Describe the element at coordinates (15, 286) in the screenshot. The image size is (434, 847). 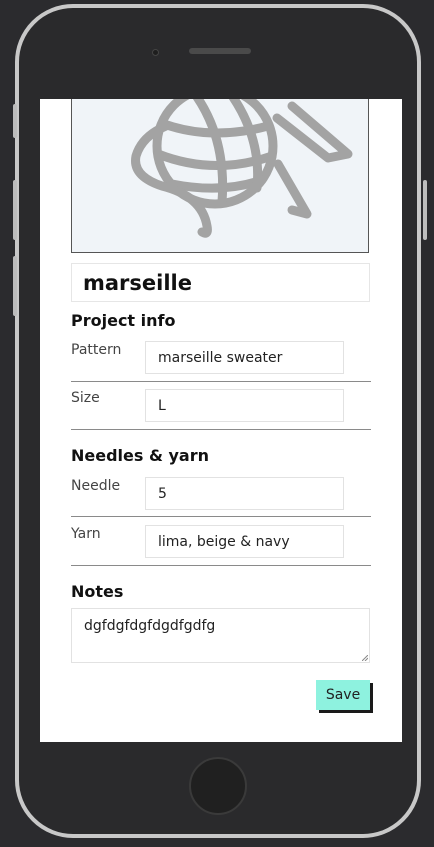
I see `volume-down-button` at that location.